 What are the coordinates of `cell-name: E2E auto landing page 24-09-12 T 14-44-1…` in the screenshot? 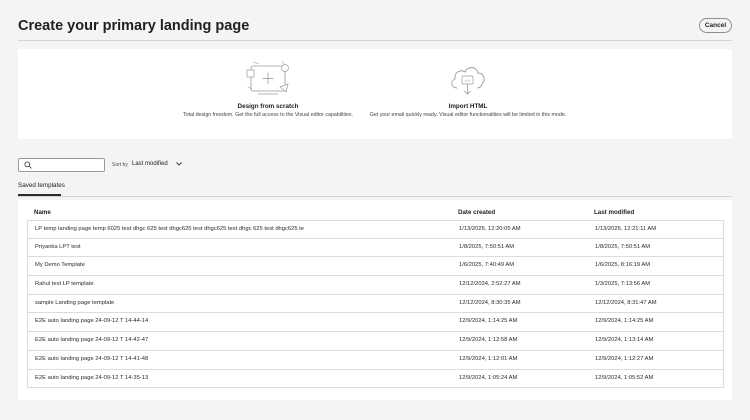 It's located at (92, 321).